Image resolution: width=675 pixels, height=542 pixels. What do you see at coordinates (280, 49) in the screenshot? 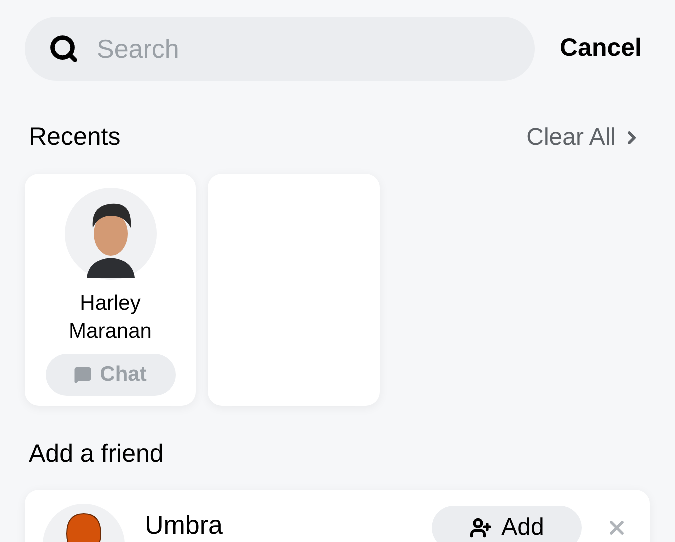
I see `search-field: Search` at bounding box center [280, 49].